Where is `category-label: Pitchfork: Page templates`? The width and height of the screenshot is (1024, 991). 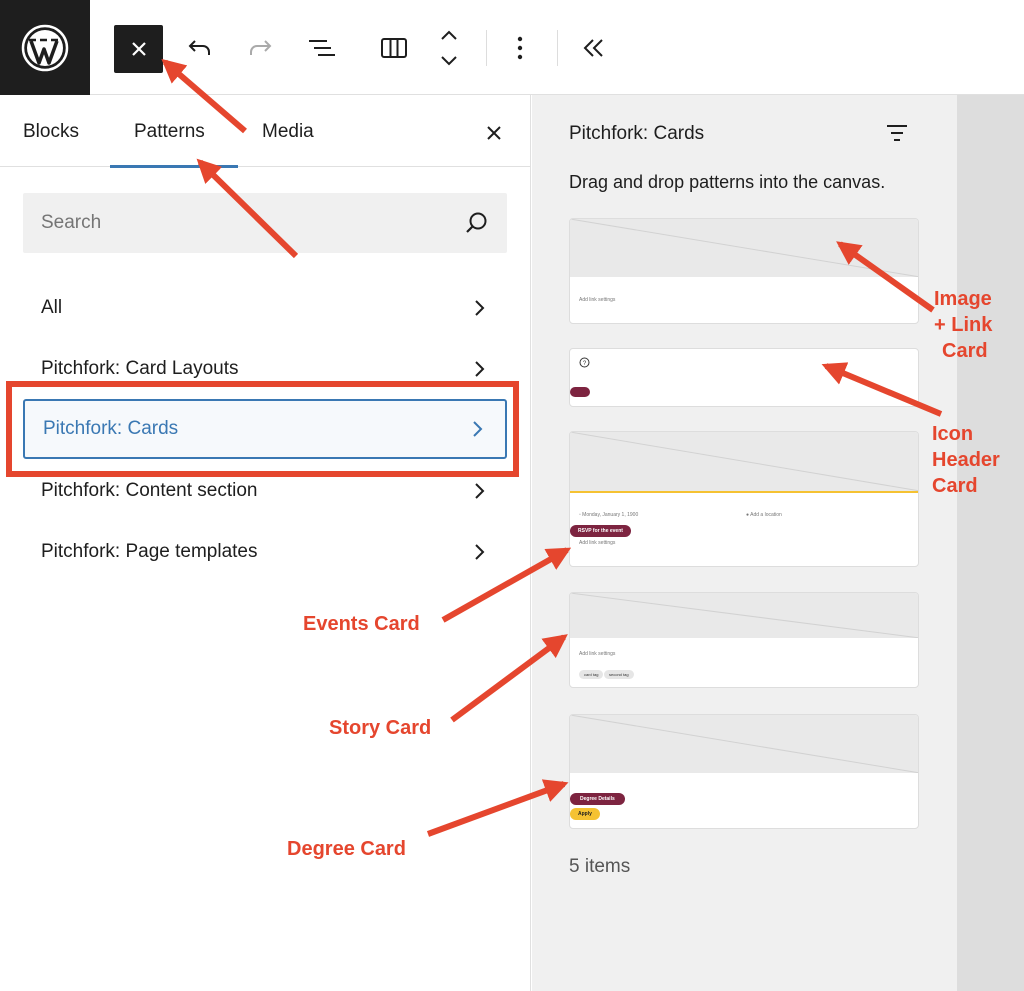
category-label: Pitchfork: Page templates is located at coordinates (149, 551).